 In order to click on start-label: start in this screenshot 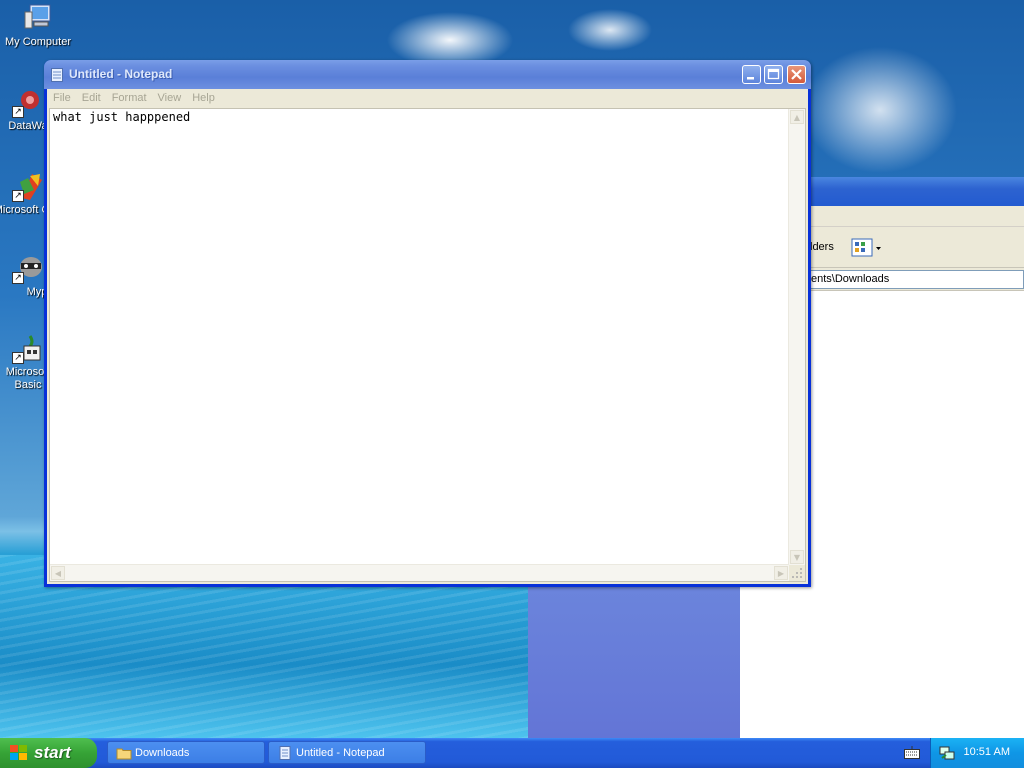, I will do `click(52, 752)`.